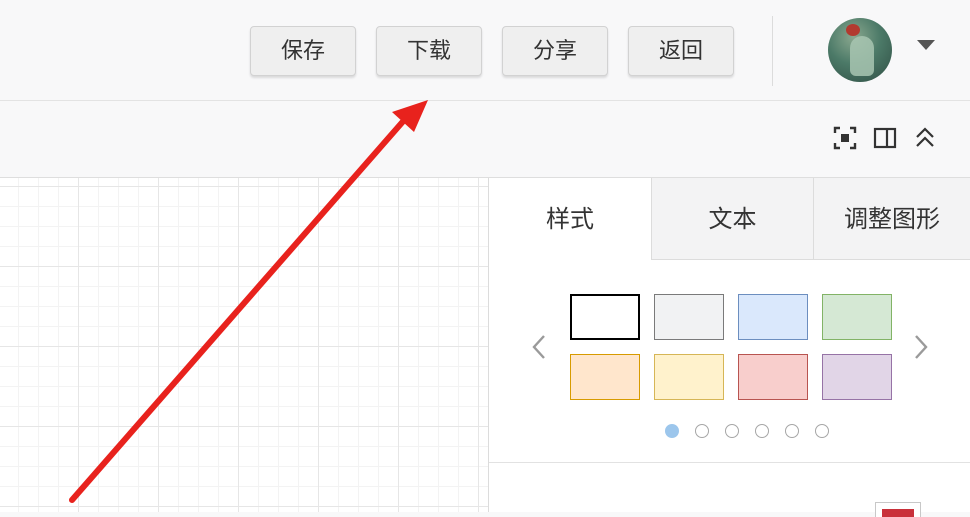  What do you see at coordinates (539, 347) in the screenshot?
I see `chevron-left-icon` at bounding box center [539, 347].